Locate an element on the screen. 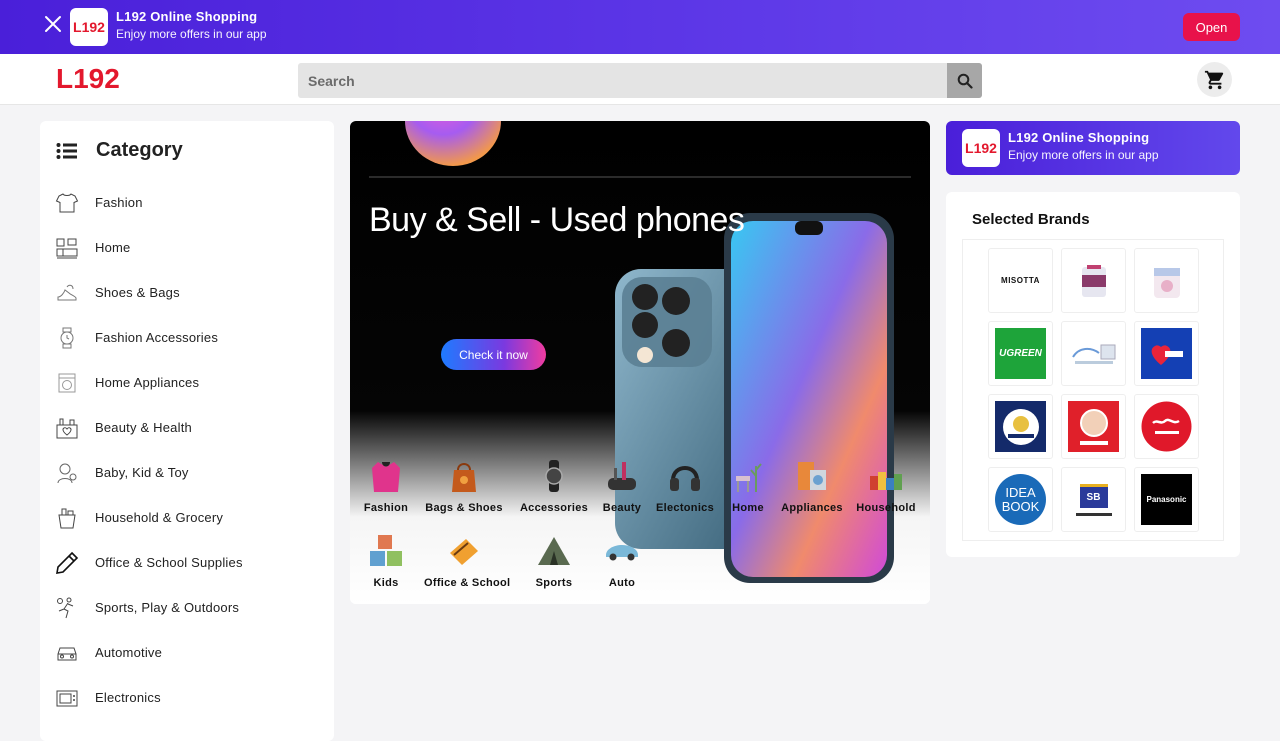 Image resolution: width=1280 pixels, height=741 pixels. app-banner-subtitle: Enjoy more offers in our app is located at coordinates (191, 34).